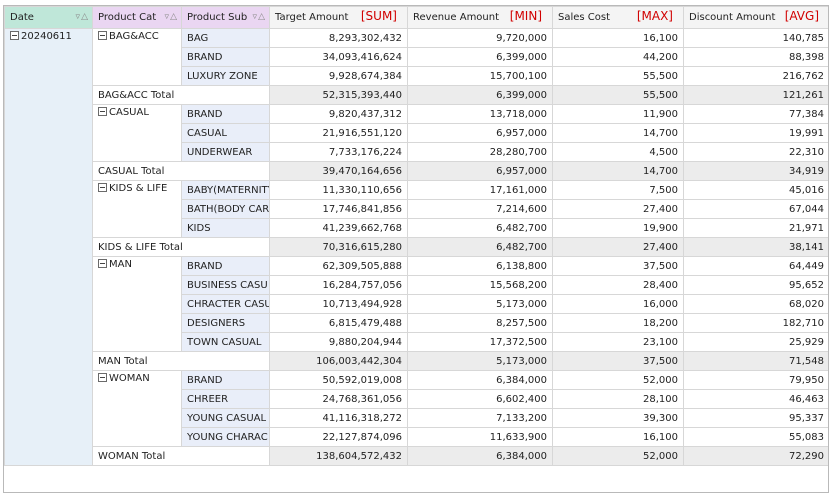 The image size is (833, 495). What do you see at coordinates (480, 17) in the screenshot?
I see `revenue-amount-header: Revenue Amount [MIN]` at bounding box center [480, 17].